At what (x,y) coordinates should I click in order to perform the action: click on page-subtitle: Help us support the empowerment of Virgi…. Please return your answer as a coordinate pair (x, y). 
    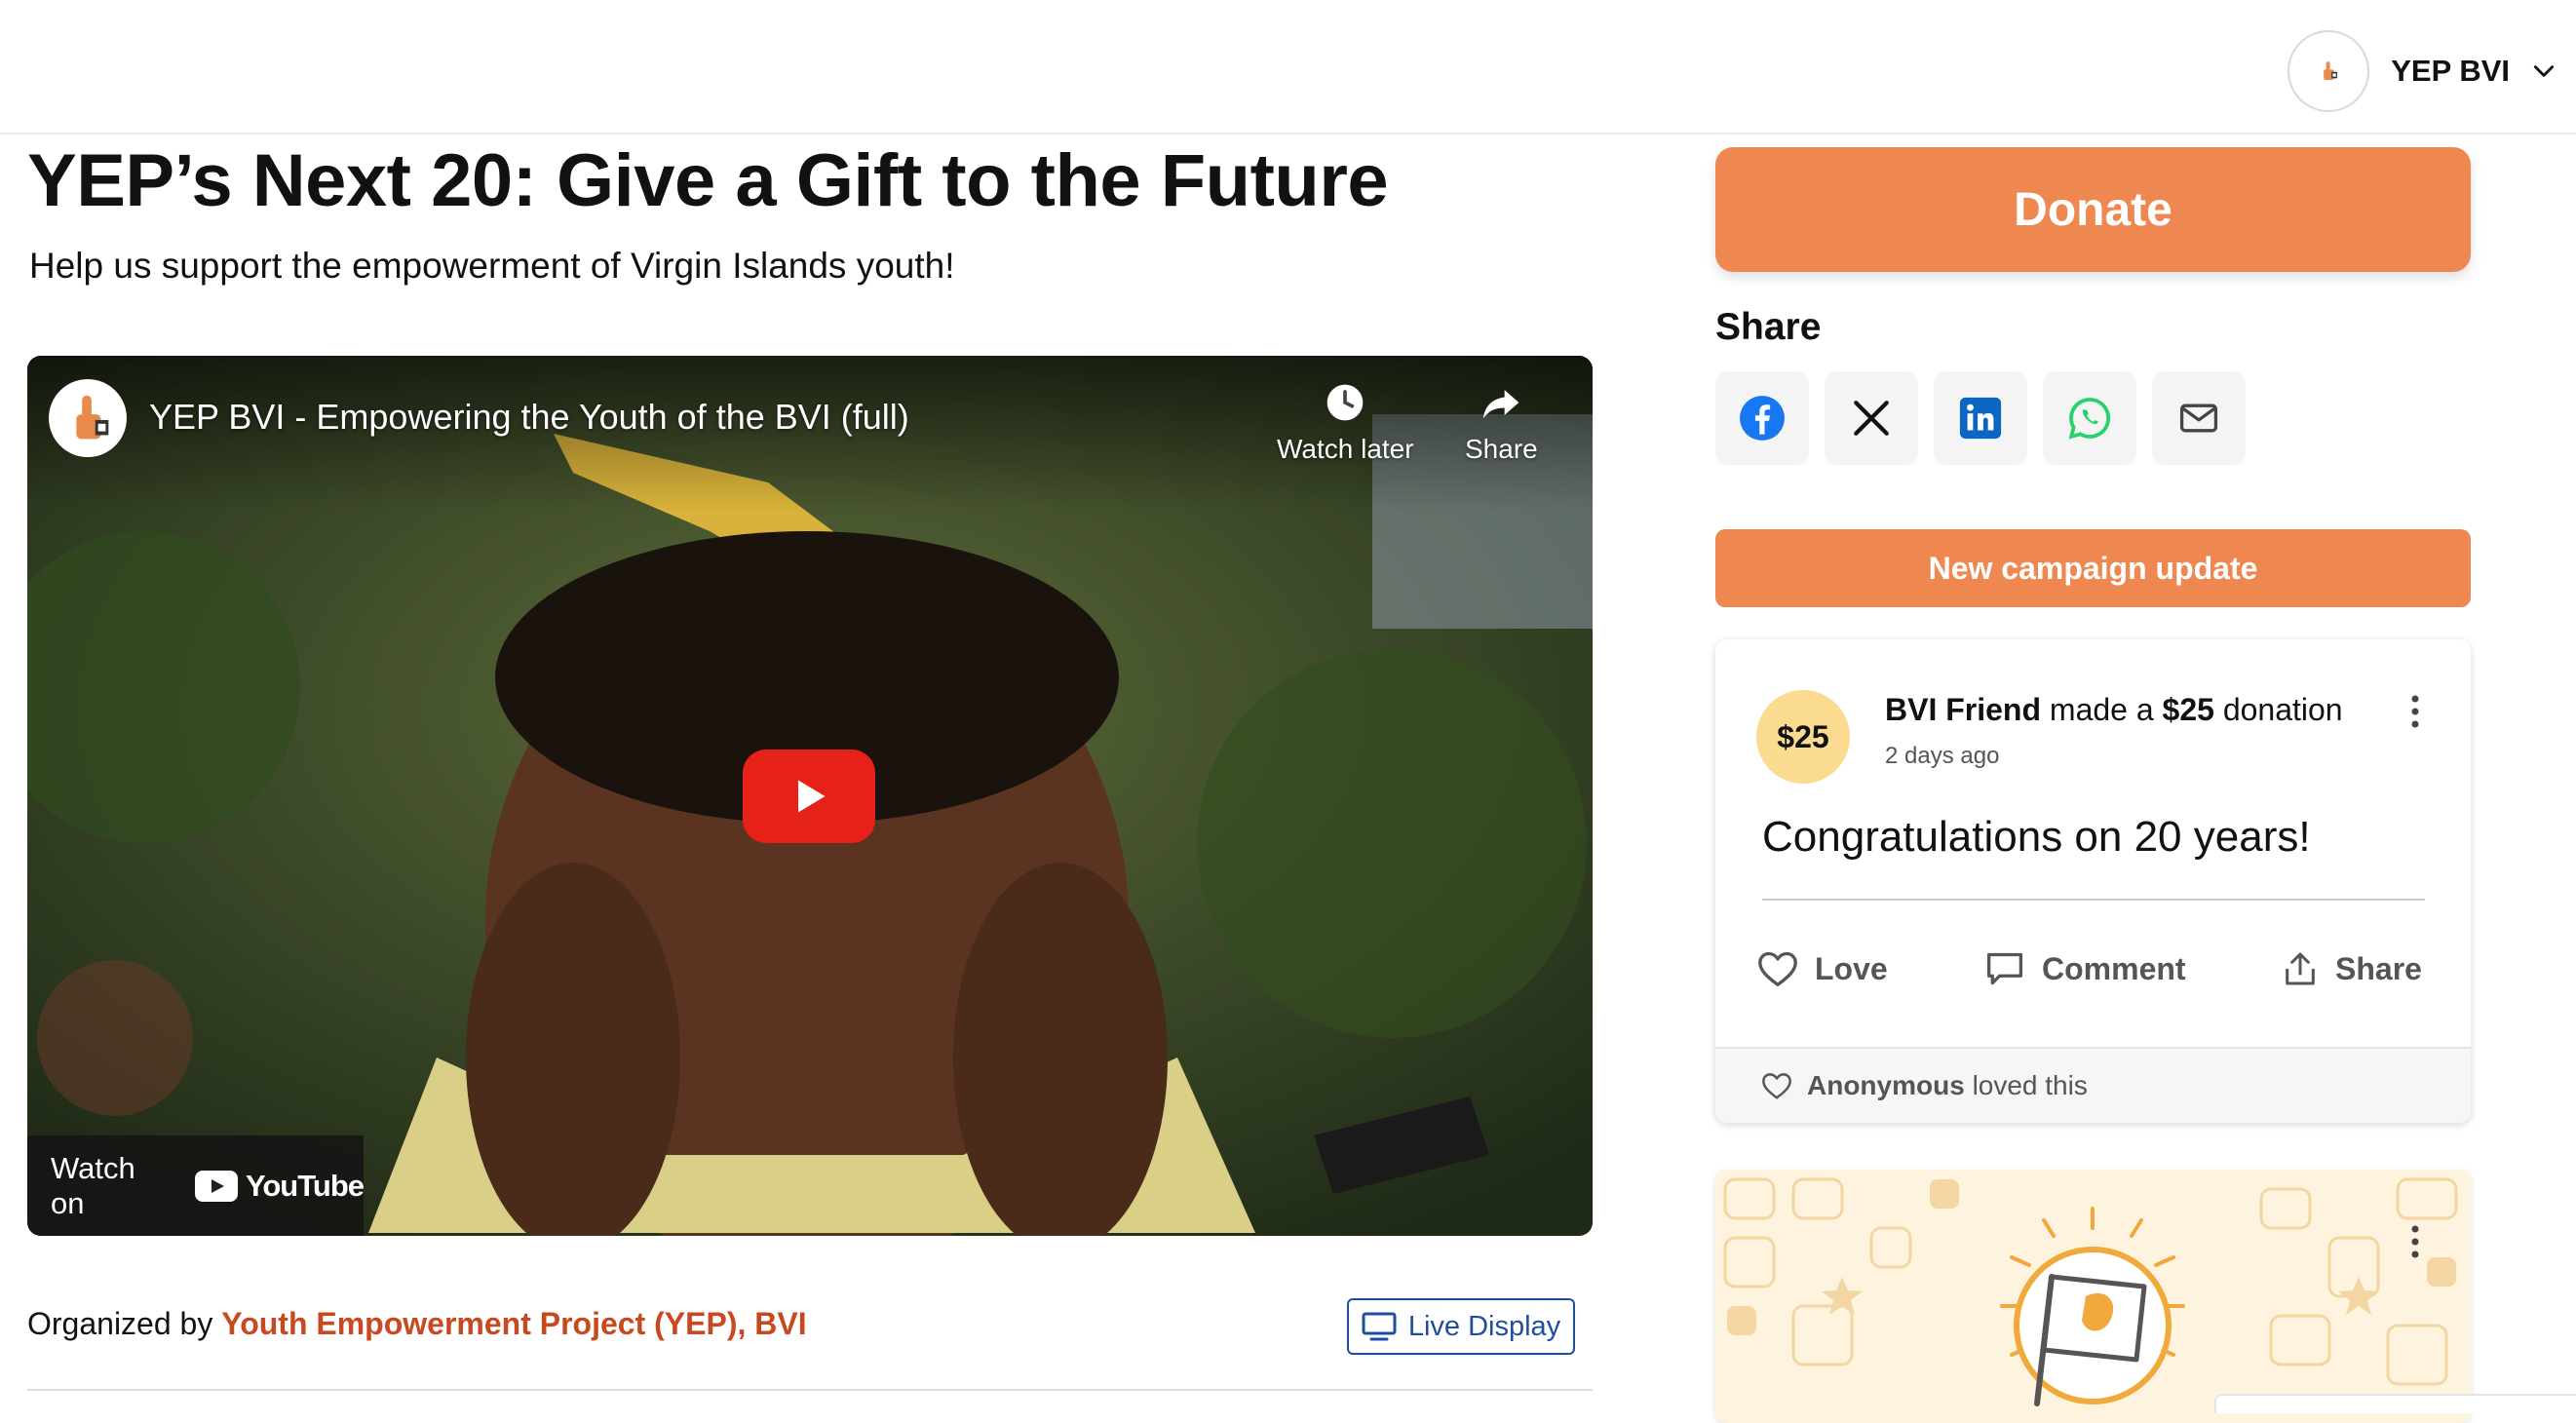
    Looking at the image, I should click on (492, 266).